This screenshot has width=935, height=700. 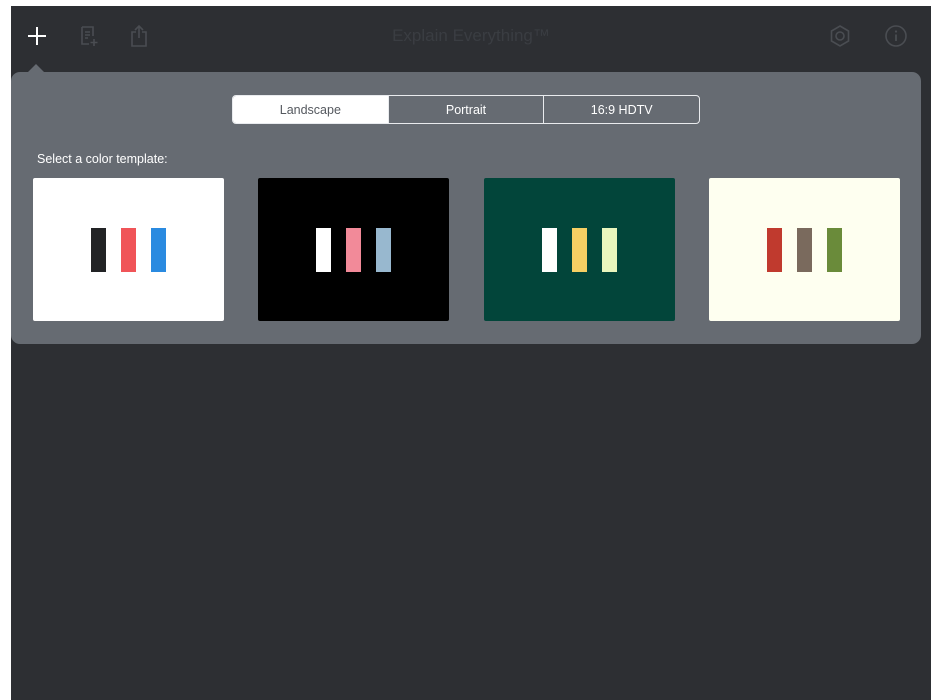 I want to click on info-icon, so click(x=896, y=36).